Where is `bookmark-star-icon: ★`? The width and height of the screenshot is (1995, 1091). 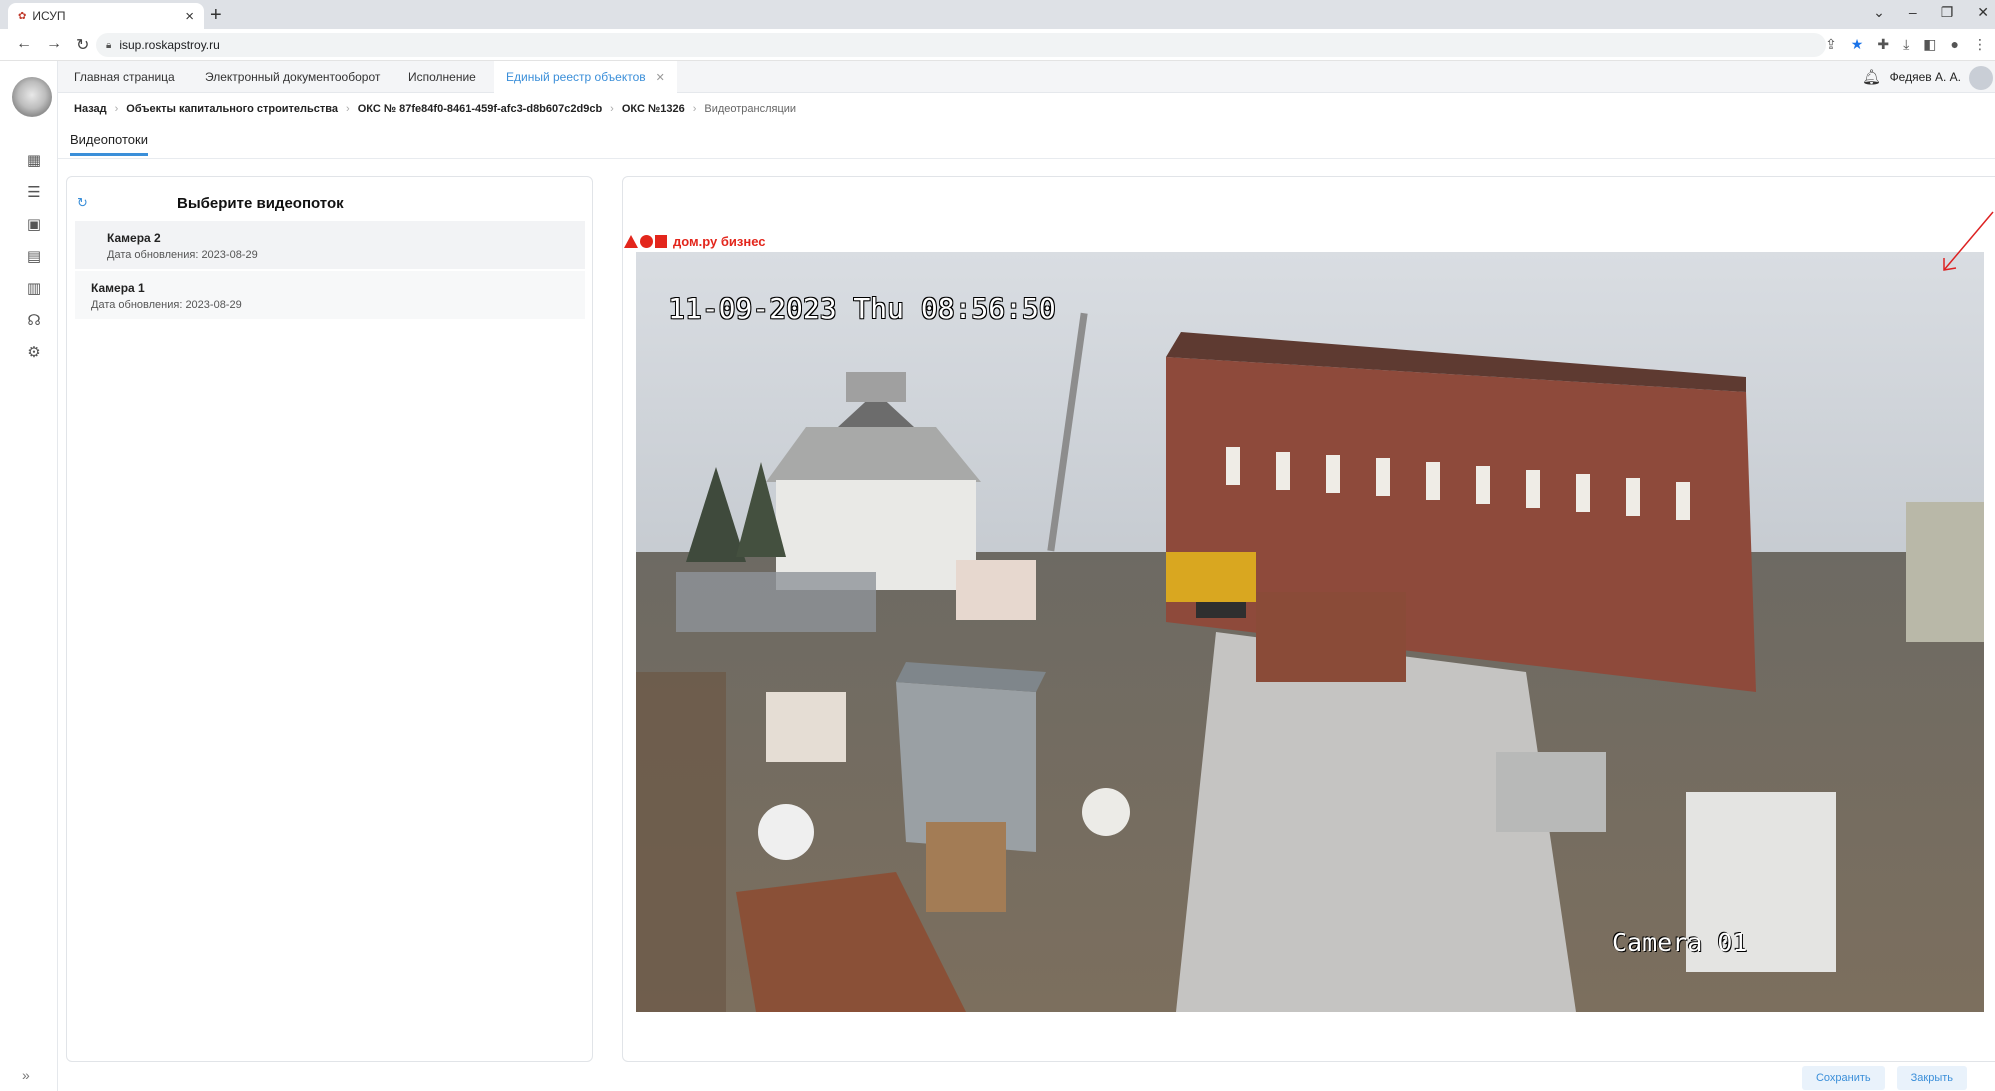 bookmark-star-icon: ★ is located at coordinates (1857, 44).